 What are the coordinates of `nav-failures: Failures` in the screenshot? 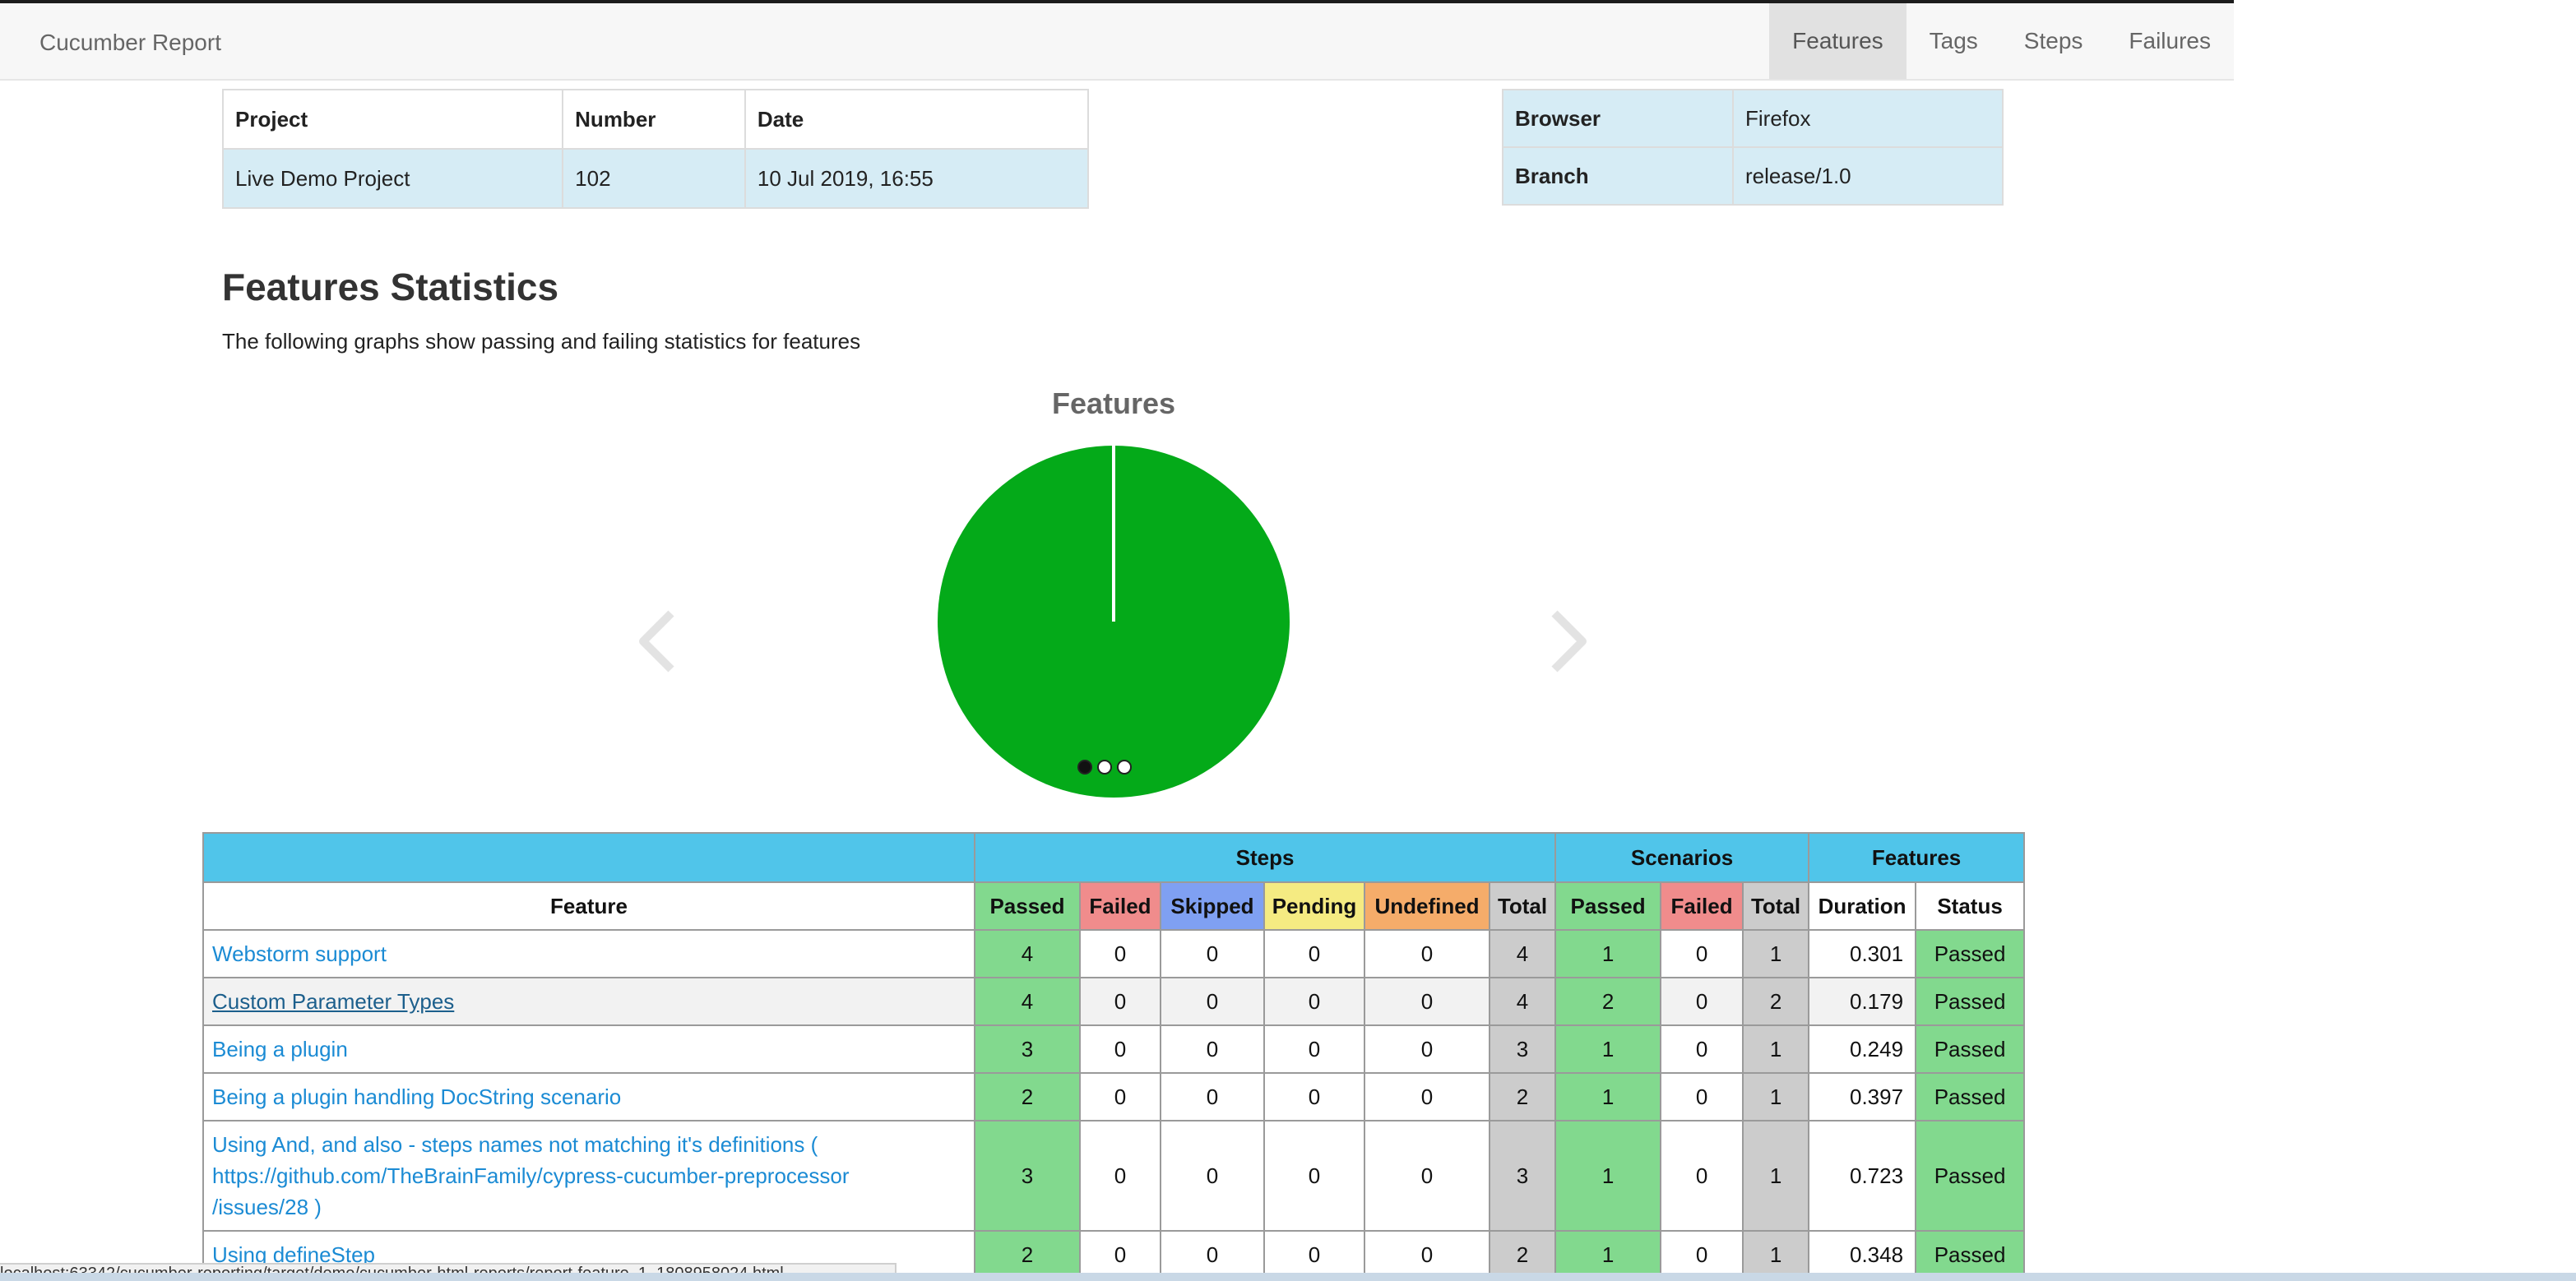 It's located at (2170, 41).